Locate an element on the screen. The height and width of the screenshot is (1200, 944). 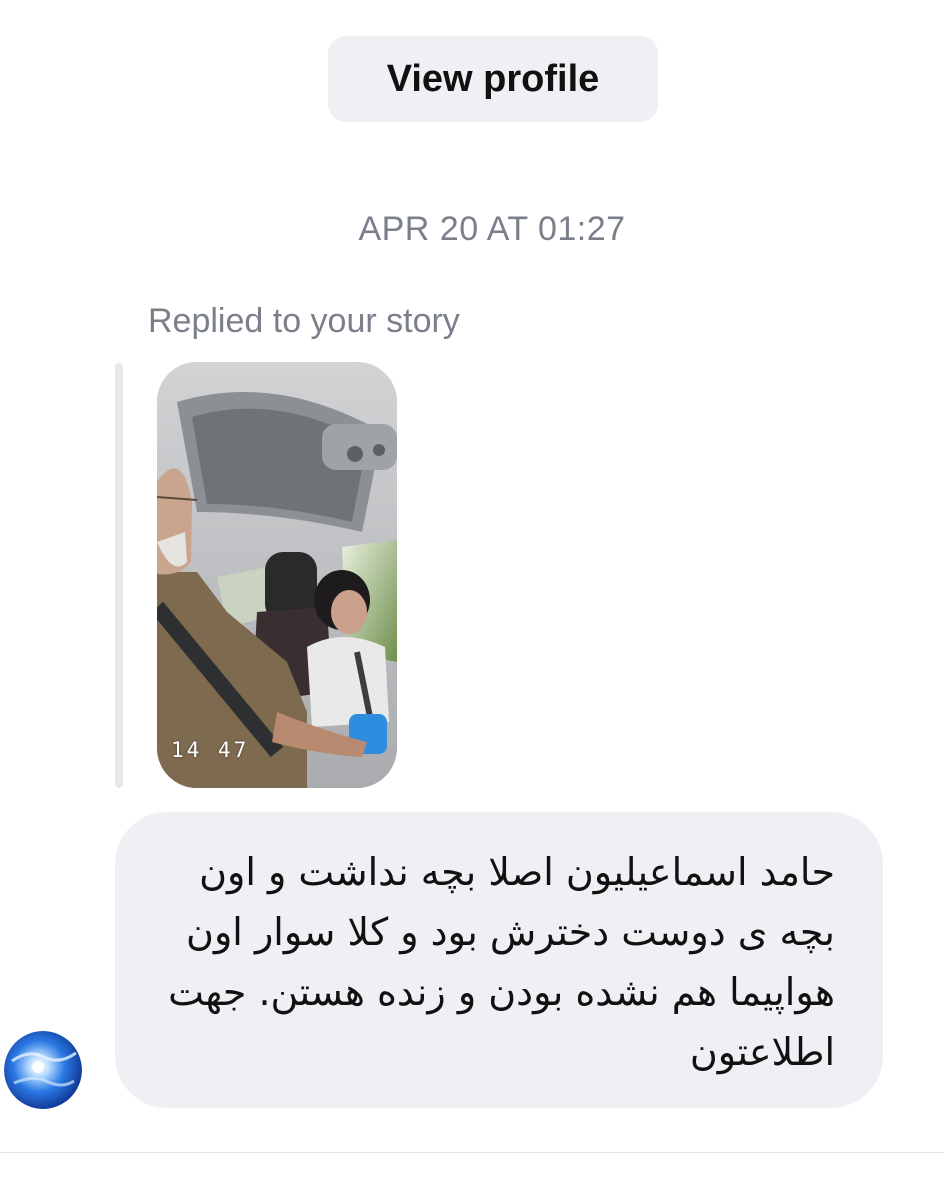
story-thumbnail: 14 47 is located at coordinates (277, 575).